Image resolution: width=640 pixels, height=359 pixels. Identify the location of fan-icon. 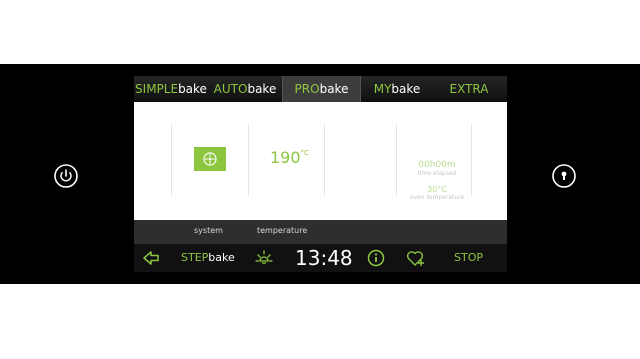
(210, 159).